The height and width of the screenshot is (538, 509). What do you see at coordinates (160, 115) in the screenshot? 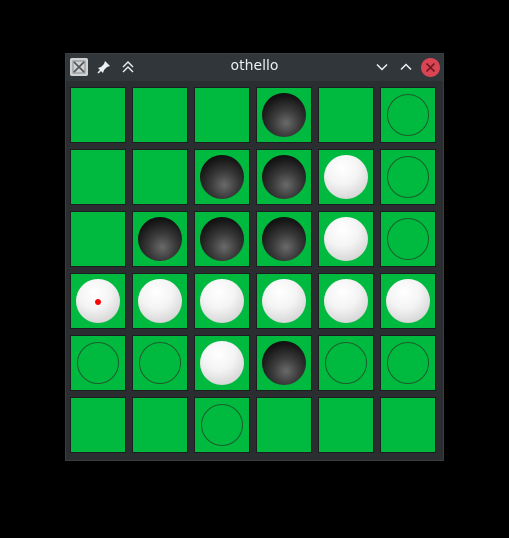
I see `board-cell-r0-c1` at bounding box center [160, 115].